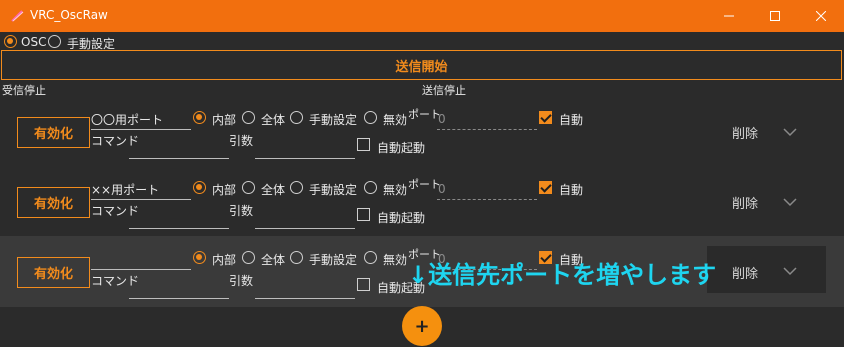  What do you see at coordinates (422, 326) in the screenshot?
I see `add-row-button: +` at bounding box center [422, 326].